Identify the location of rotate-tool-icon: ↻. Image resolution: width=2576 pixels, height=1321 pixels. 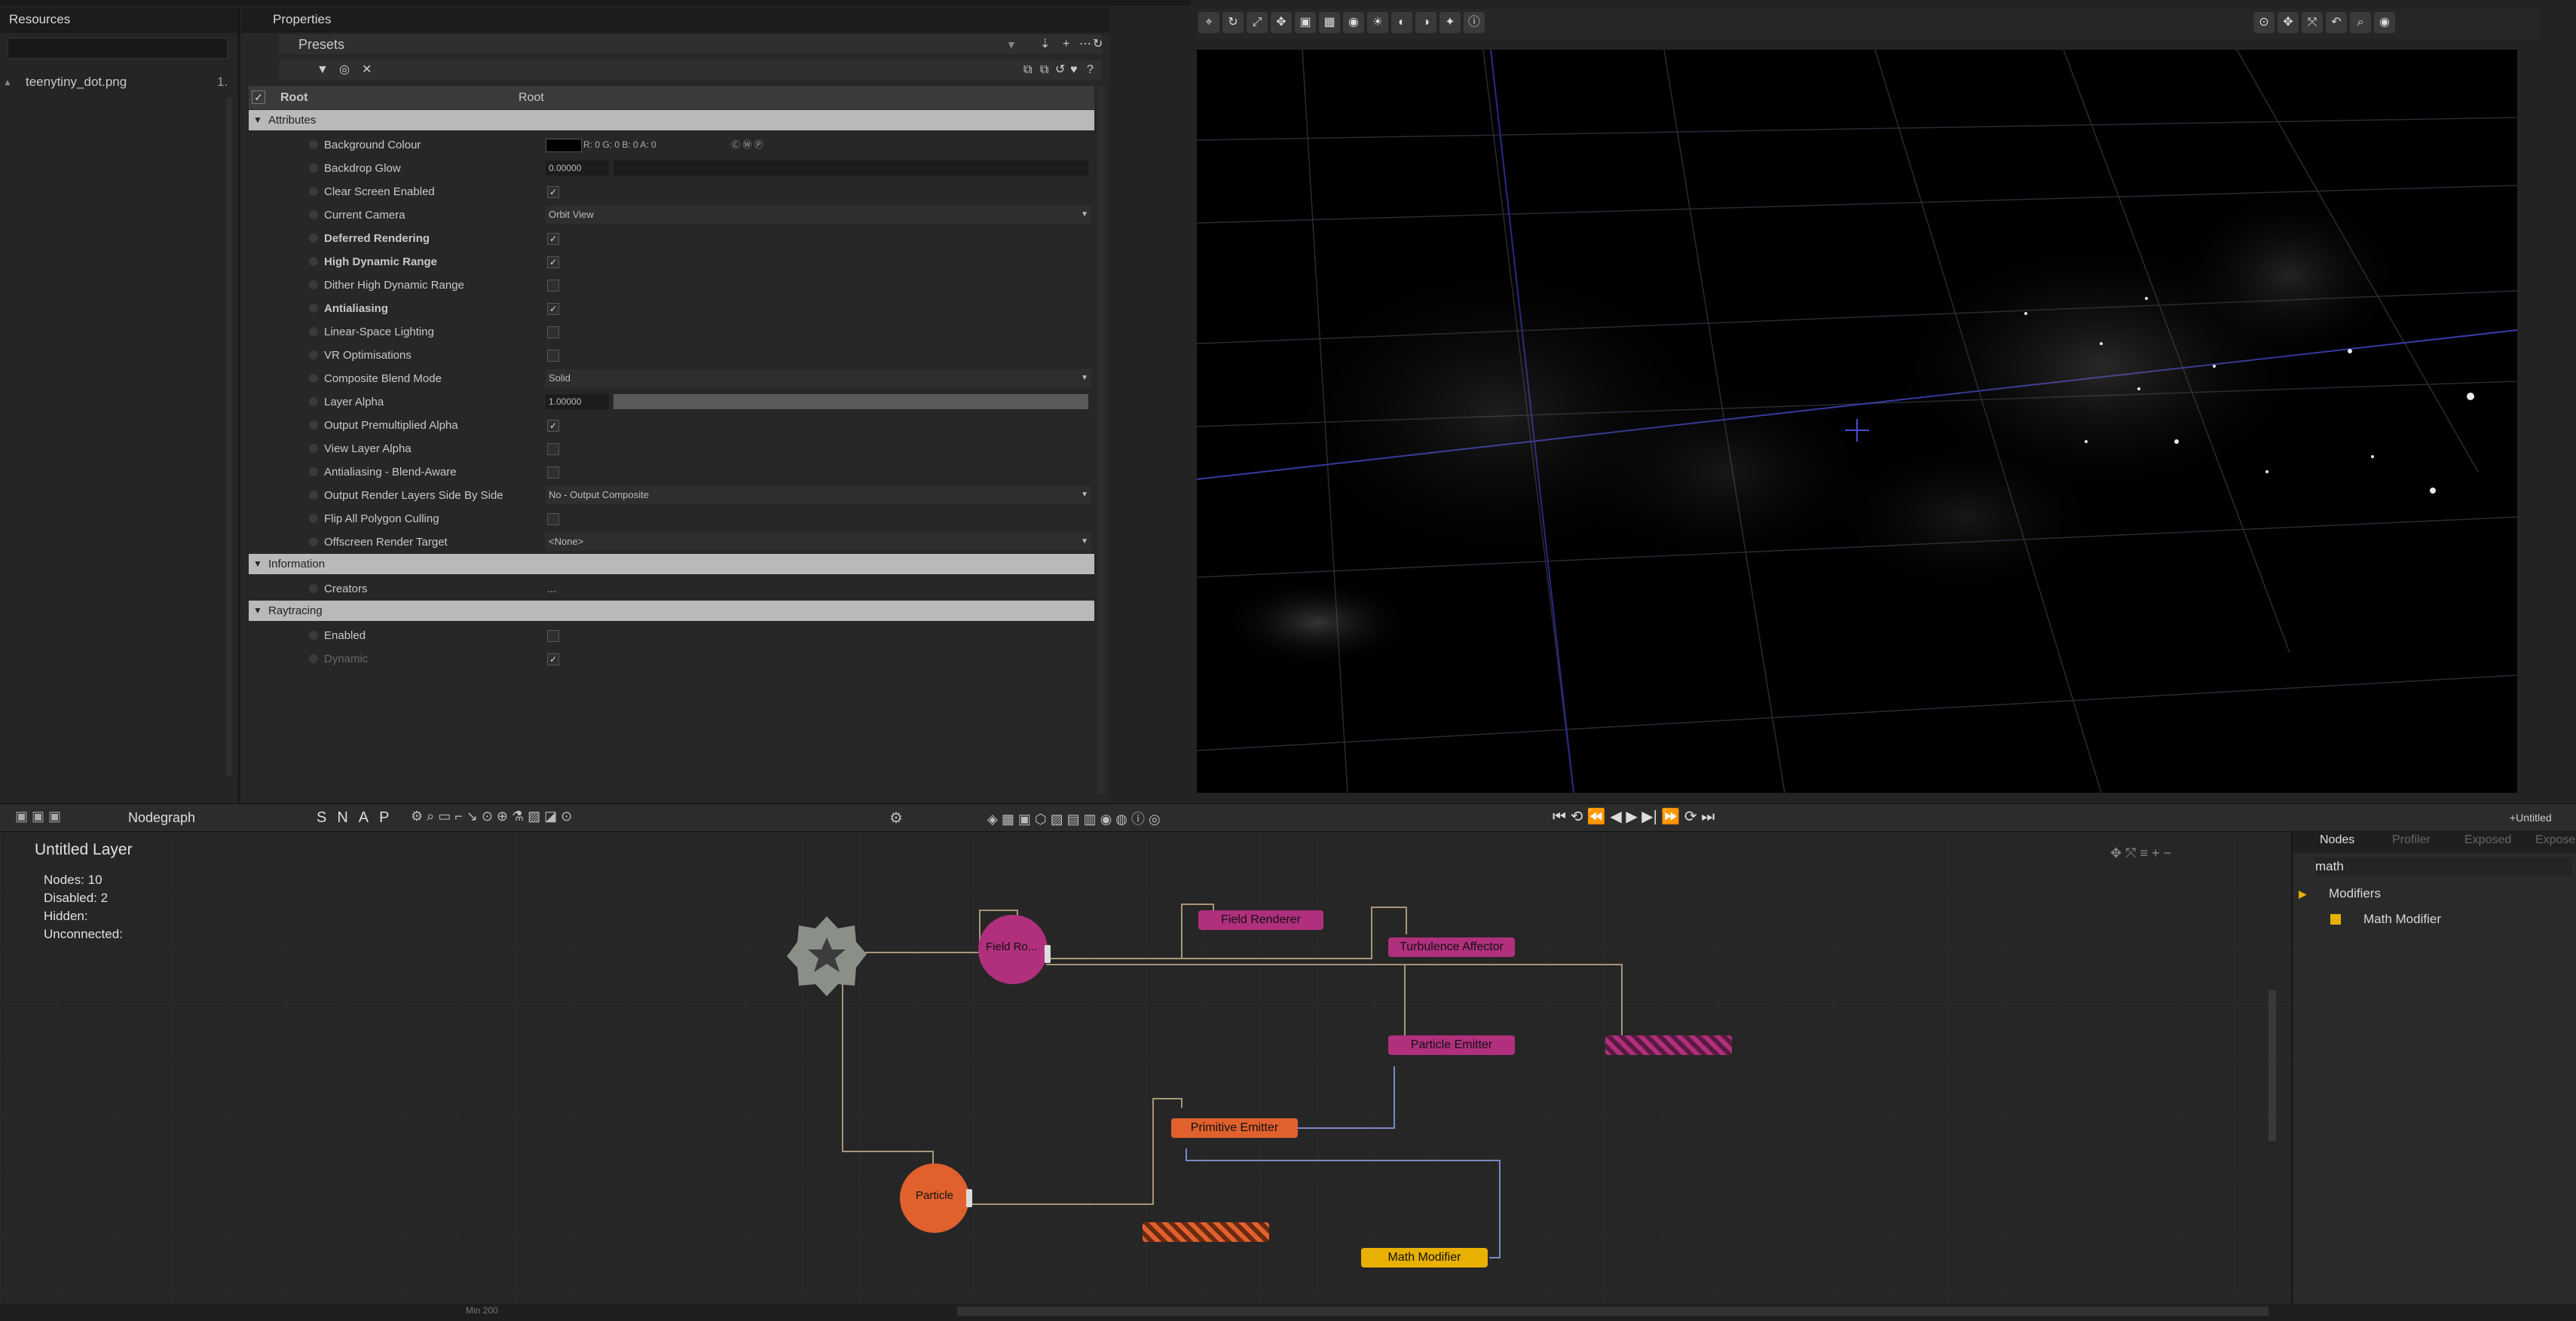
(1233, 22).